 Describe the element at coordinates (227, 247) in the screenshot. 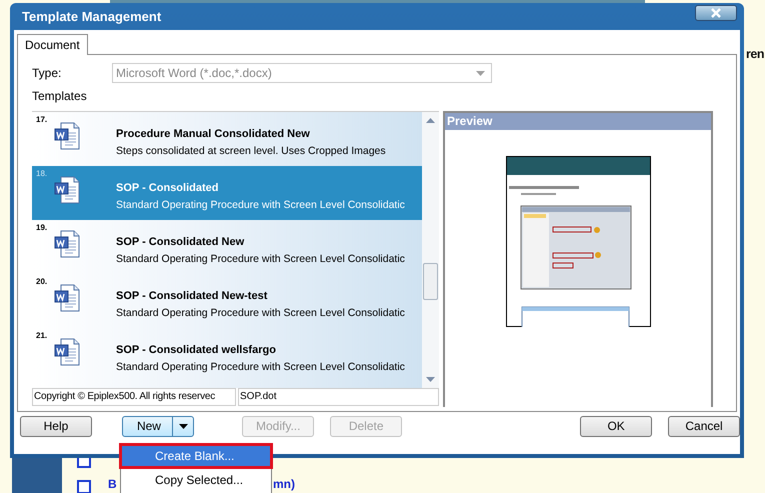

I see `template-item: 19. SOP - Consolidated New Standard Operating Procedure with Screen Level Consolidatic` at that location.